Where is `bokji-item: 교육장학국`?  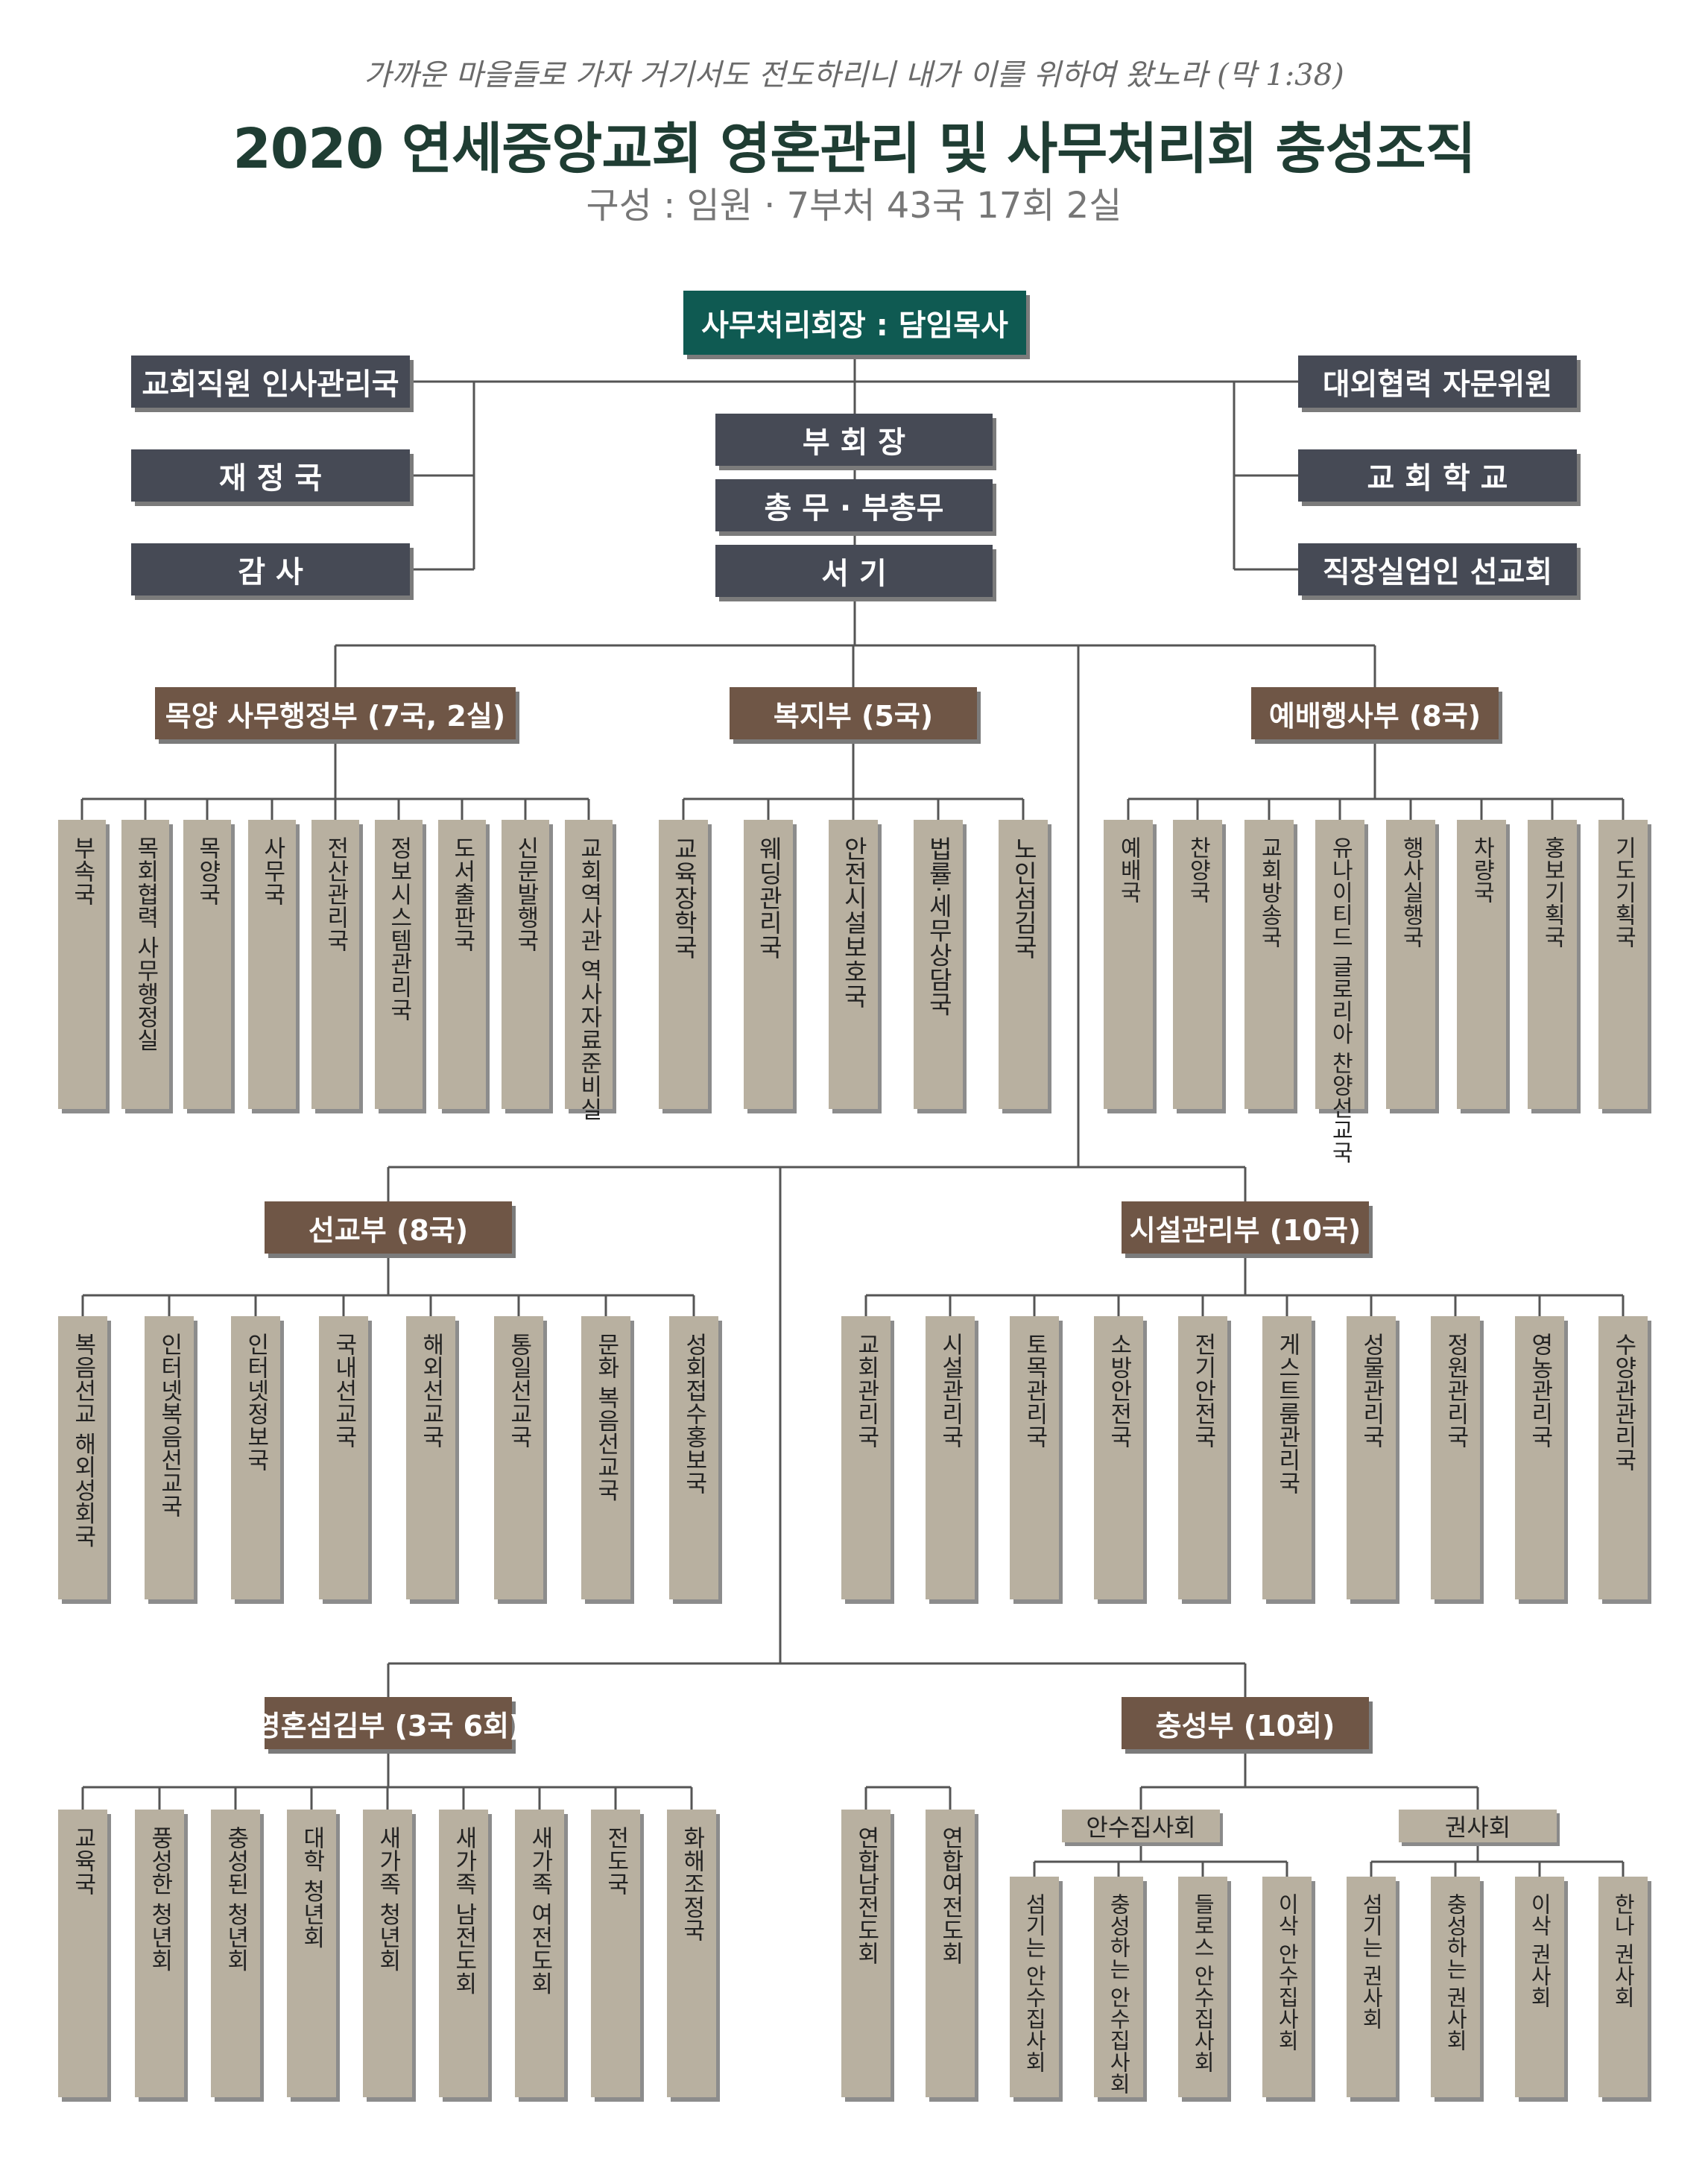 bokji-item: 교육장학국 is located at coordinates (683, 965).